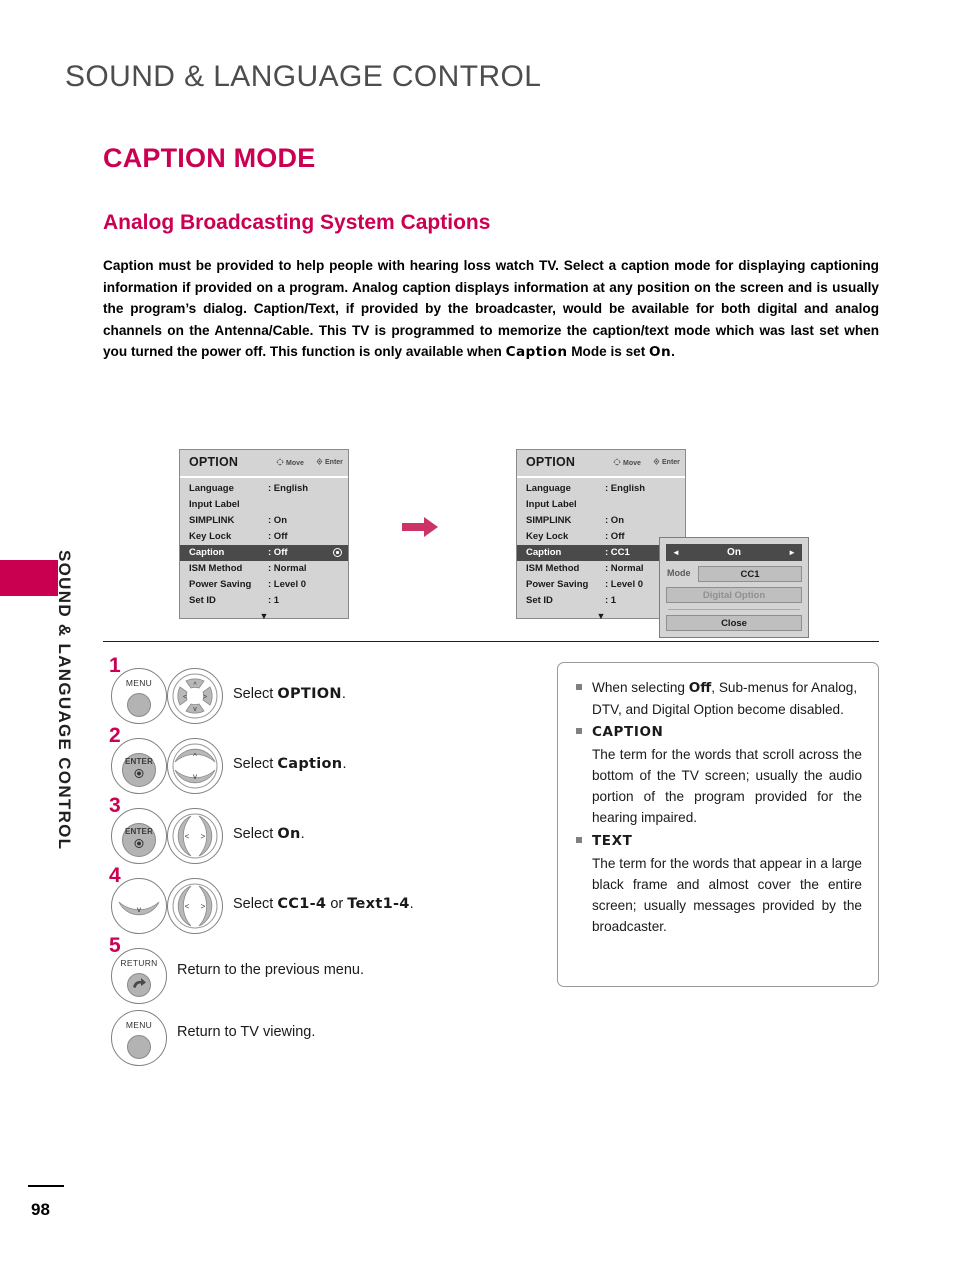  I want to click on intro-emphasis-caption: Caption, so click(536, 352).